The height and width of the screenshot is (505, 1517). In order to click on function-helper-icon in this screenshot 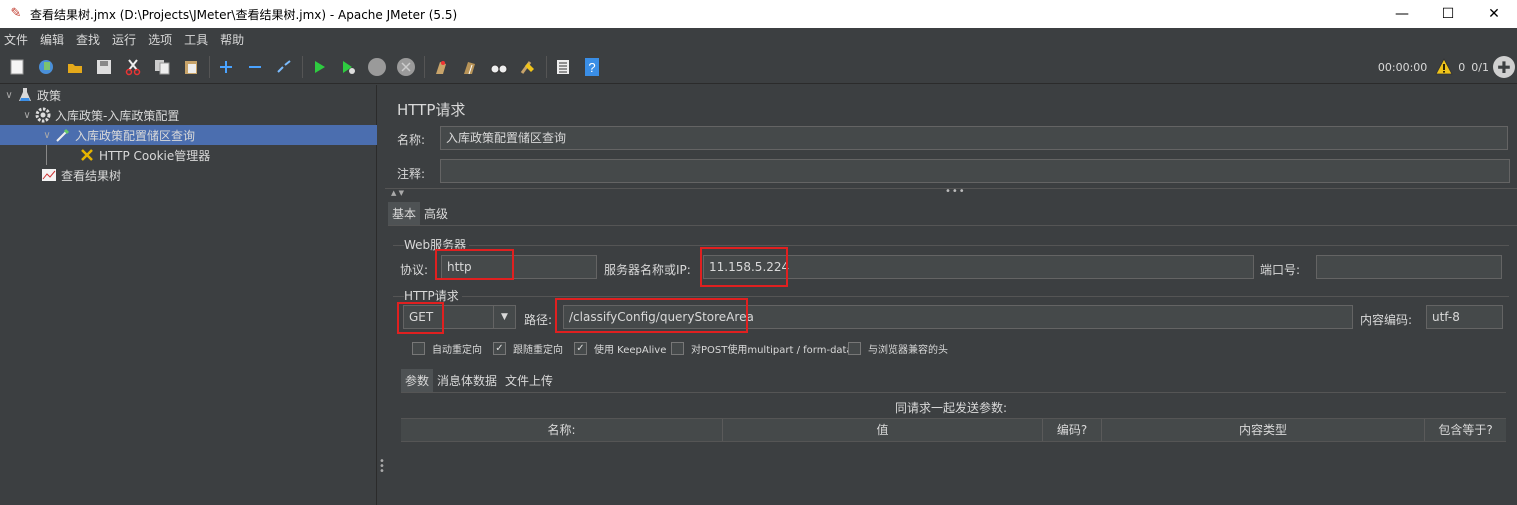, I will do `click(563, 67)`.